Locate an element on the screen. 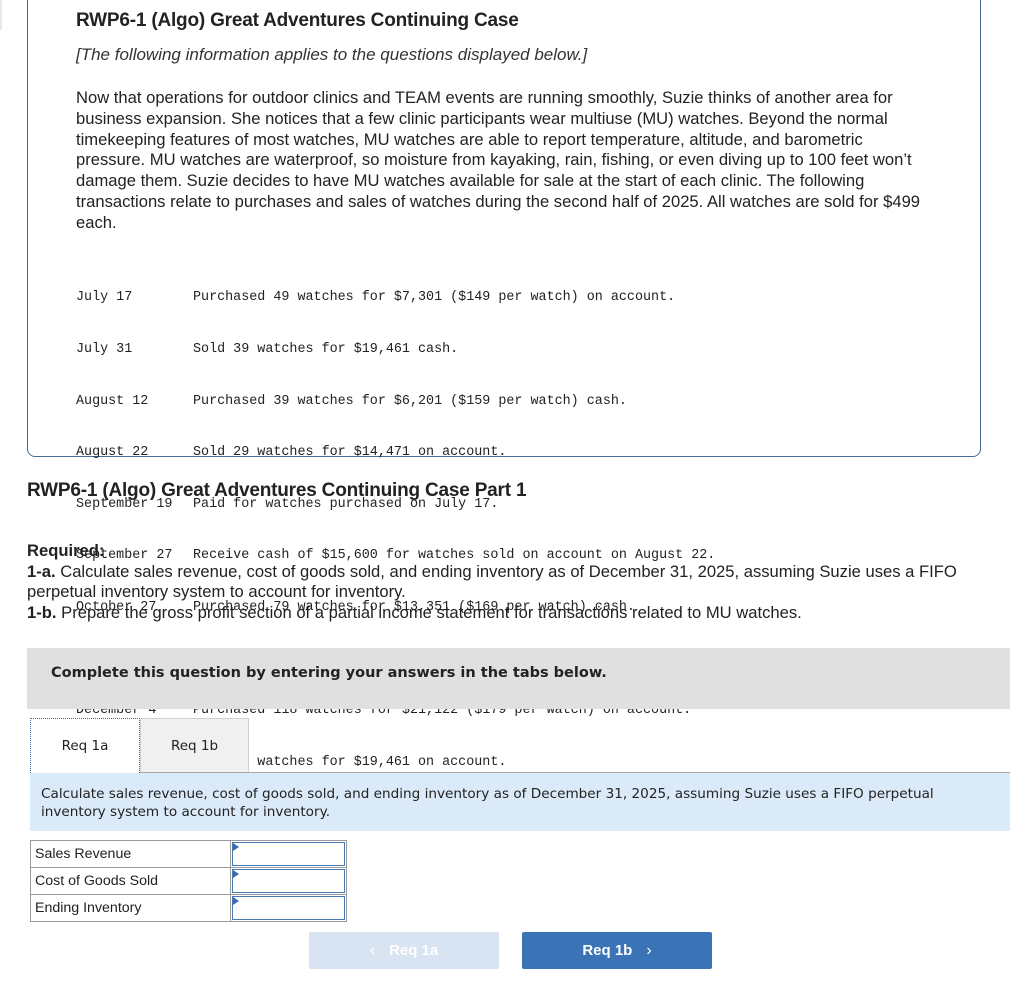 The image size is (1024, 989). prev-req-label: Req 1a is located at coordinates (414, 950).